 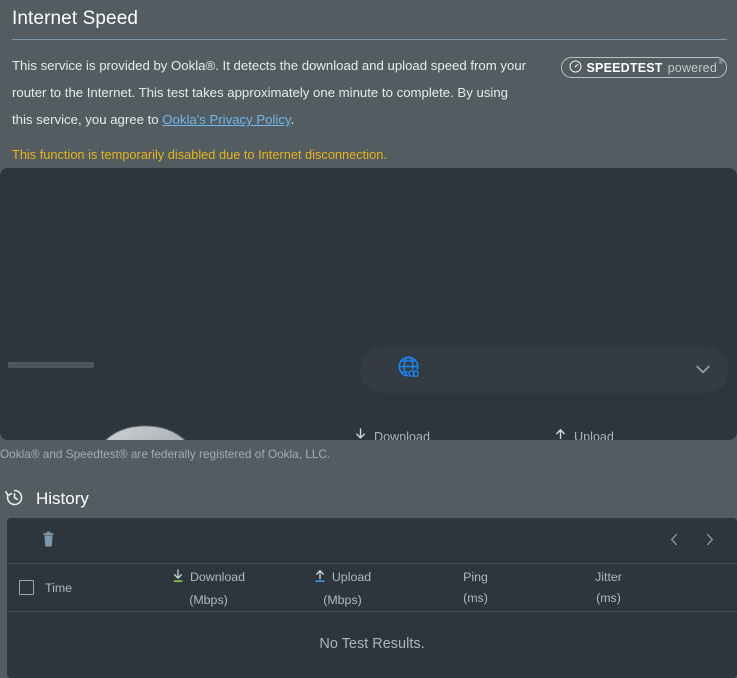 I want to click on history-pagination, so click(x=692, y=541).